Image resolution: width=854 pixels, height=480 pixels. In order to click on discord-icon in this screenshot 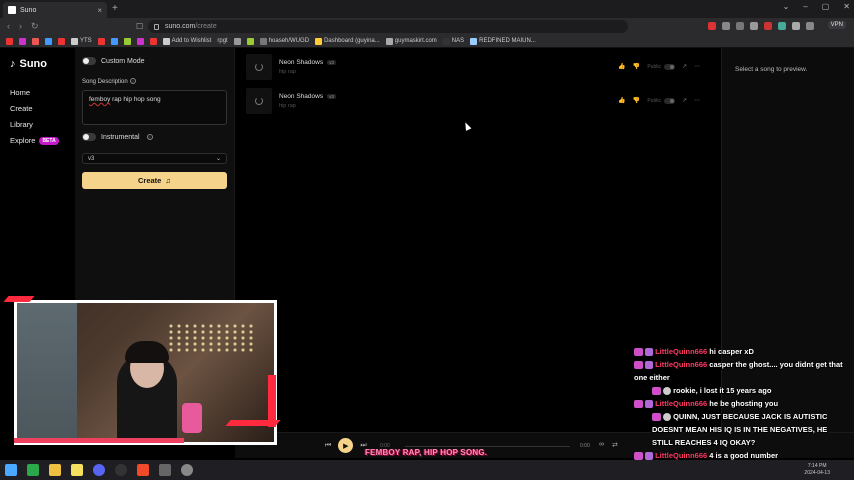, I will do `click(99, 470)`.